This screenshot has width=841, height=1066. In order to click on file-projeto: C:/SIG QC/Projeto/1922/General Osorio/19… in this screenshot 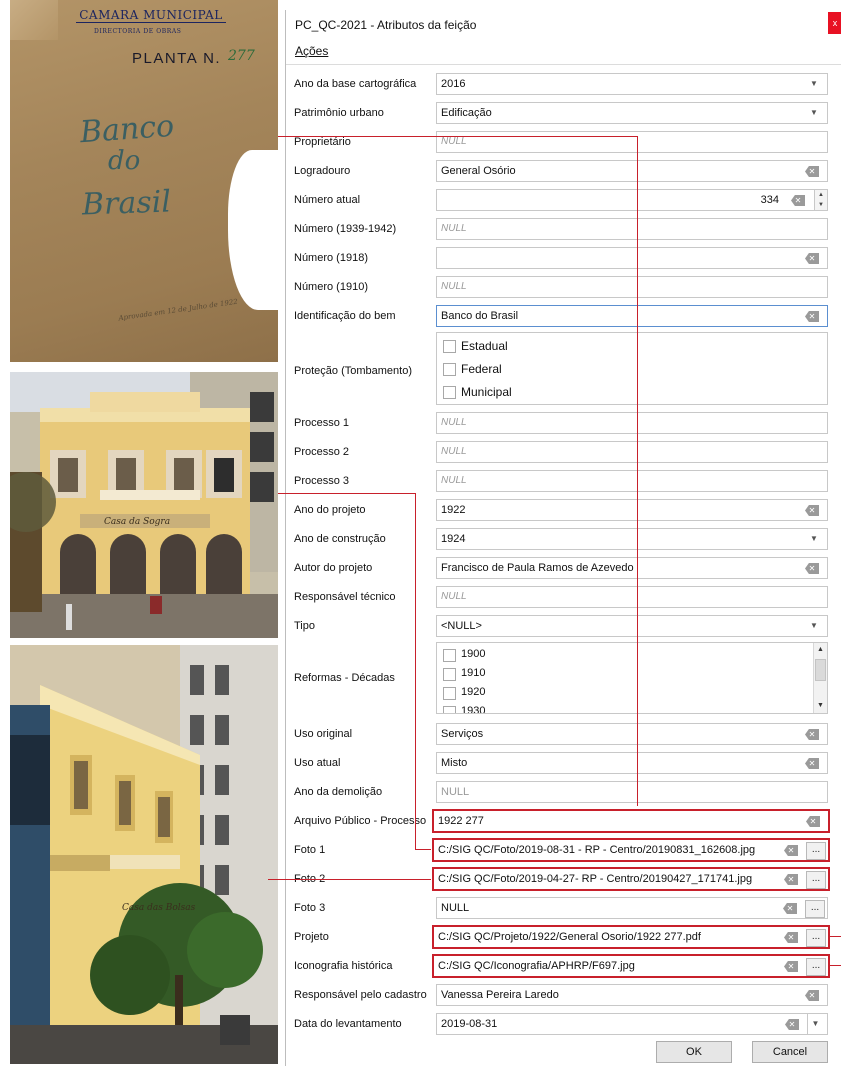, I will do `click(631, 937)`.